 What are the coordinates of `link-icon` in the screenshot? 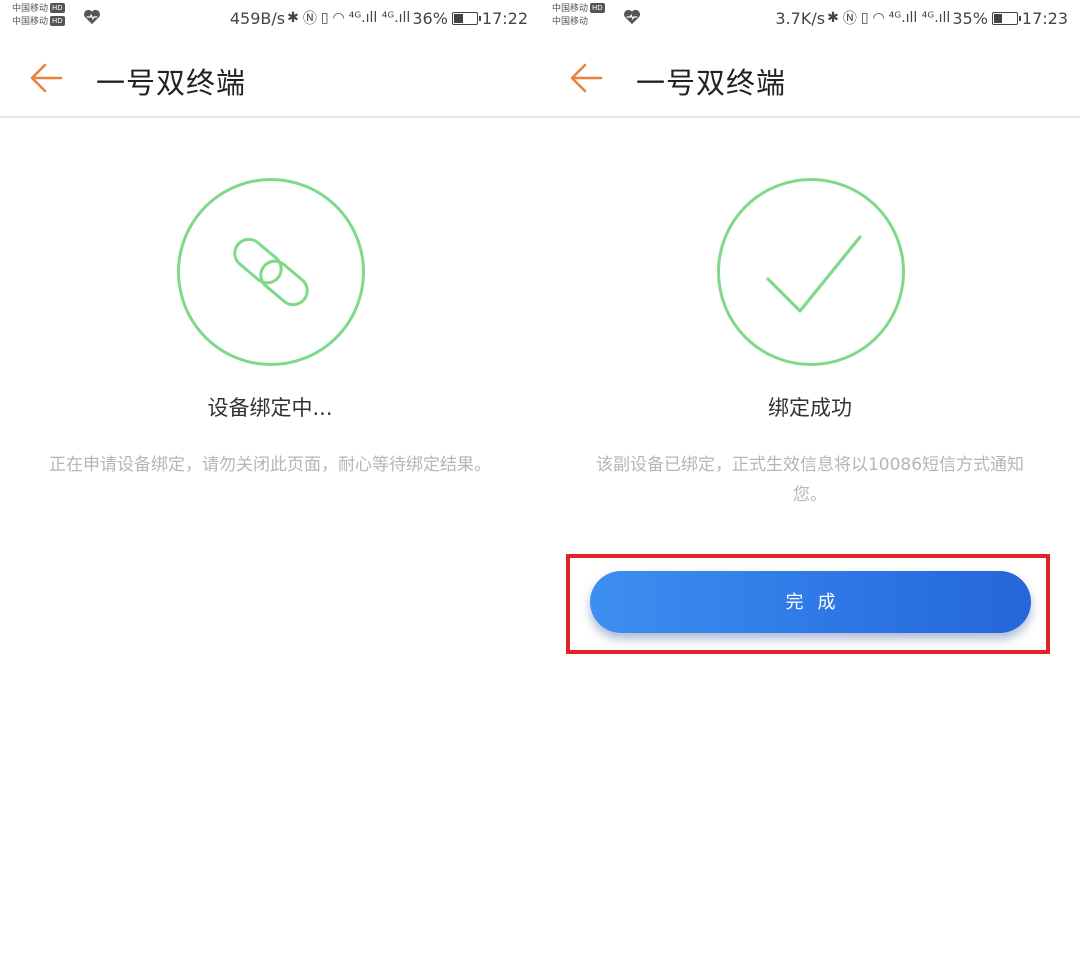 It's located at (271, 272).